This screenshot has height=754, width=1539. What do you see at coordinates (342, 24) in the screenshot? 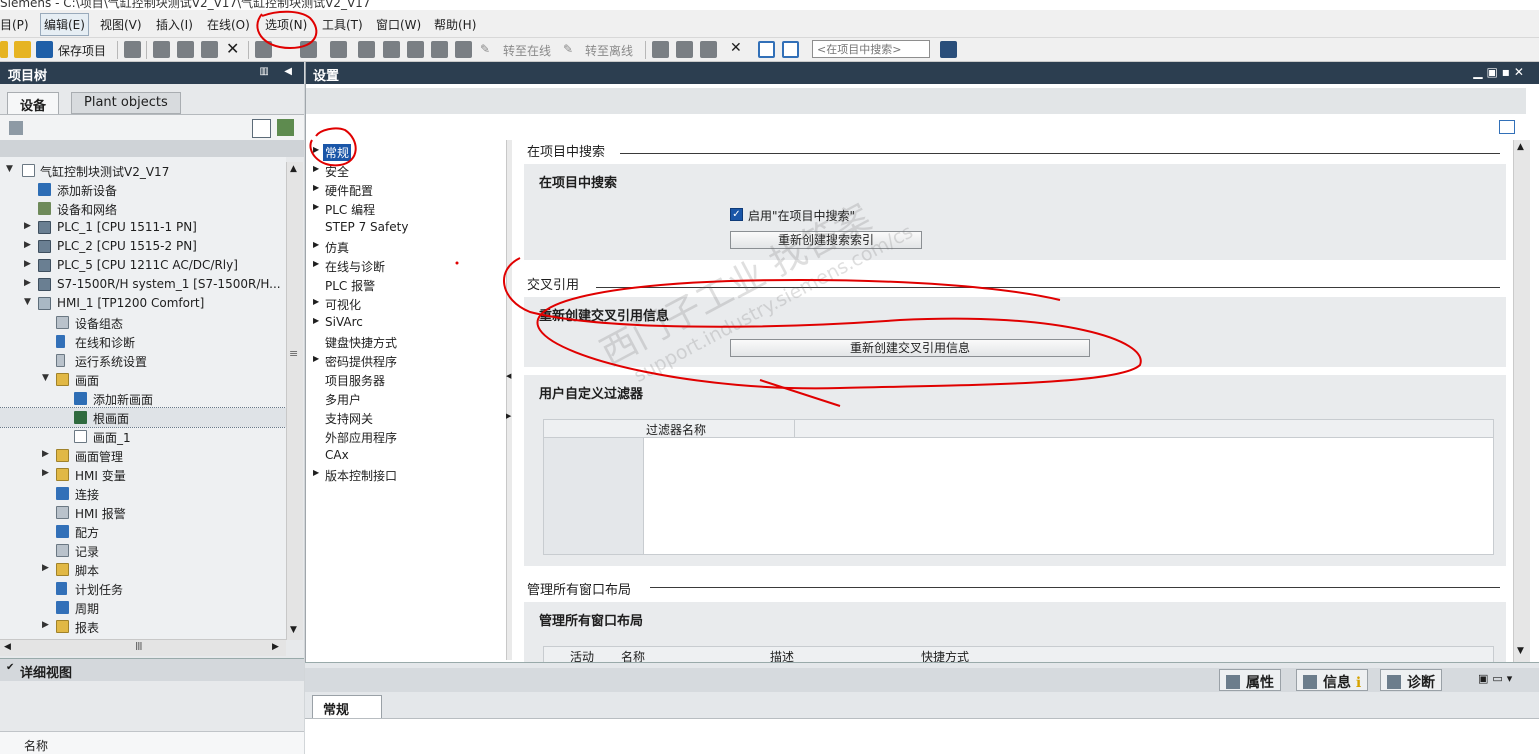
I see `menu-tools: 工具(T)` at bounding box center [342, 24].